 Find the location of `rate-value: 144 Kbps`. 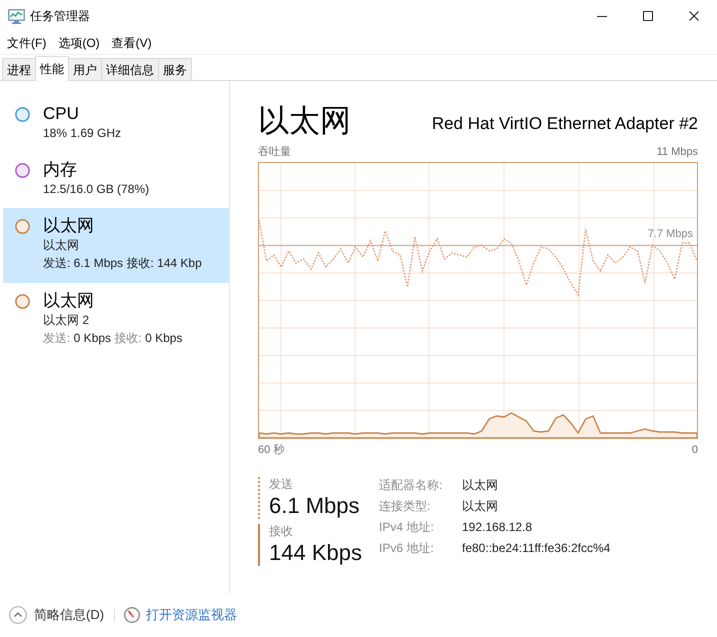

rate-value: 144 Kbps is located at coordinates (316, 552).